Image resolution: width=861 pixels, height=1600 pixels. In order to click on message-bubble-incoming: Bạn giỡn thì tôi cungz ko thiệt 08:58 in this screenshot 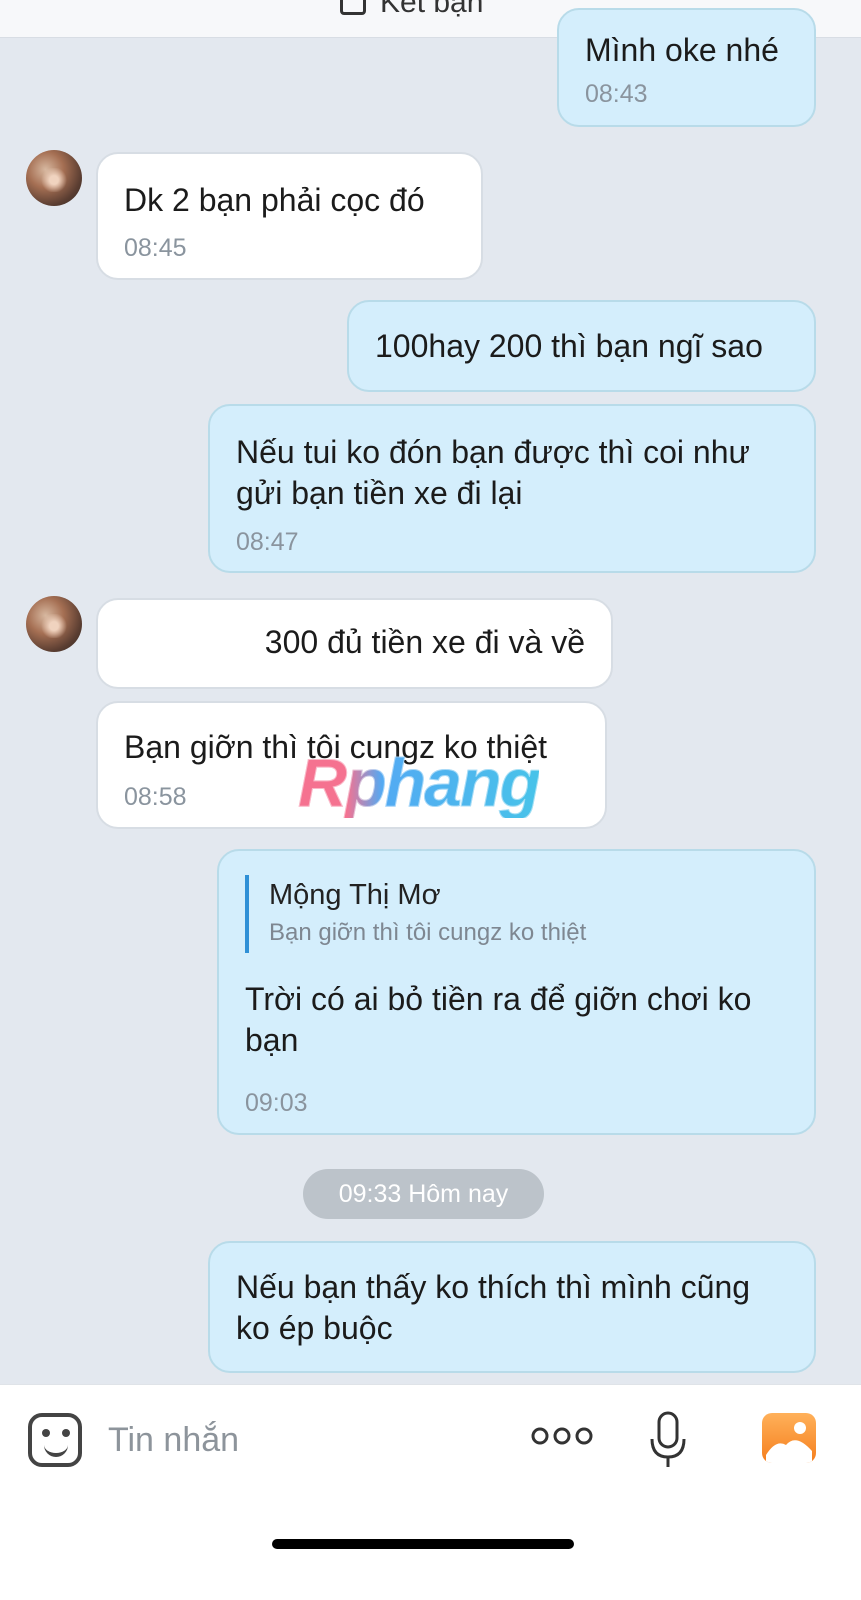, I will do `click(351, 765)`.